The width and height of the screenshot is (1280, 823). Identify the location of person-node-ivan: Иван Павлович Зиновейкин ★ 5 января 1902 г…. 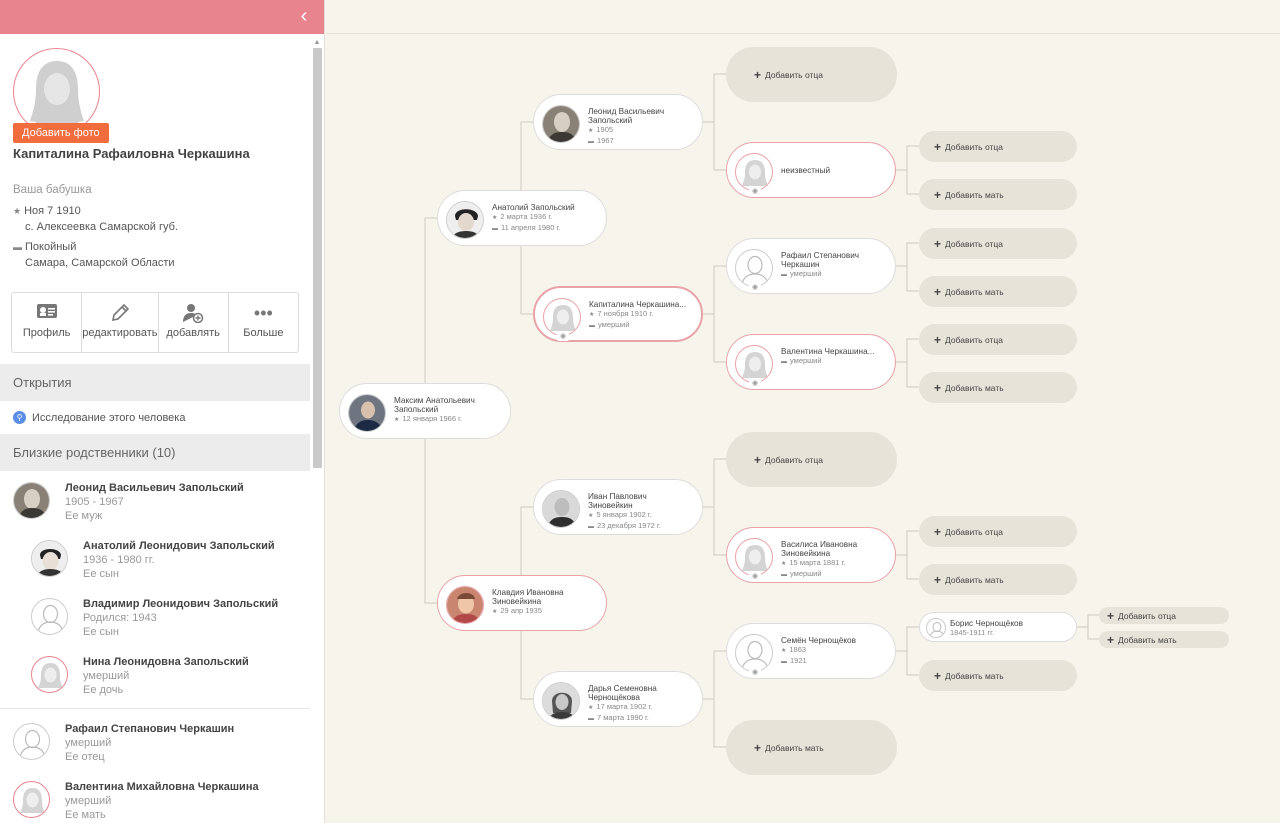
(618, 507).